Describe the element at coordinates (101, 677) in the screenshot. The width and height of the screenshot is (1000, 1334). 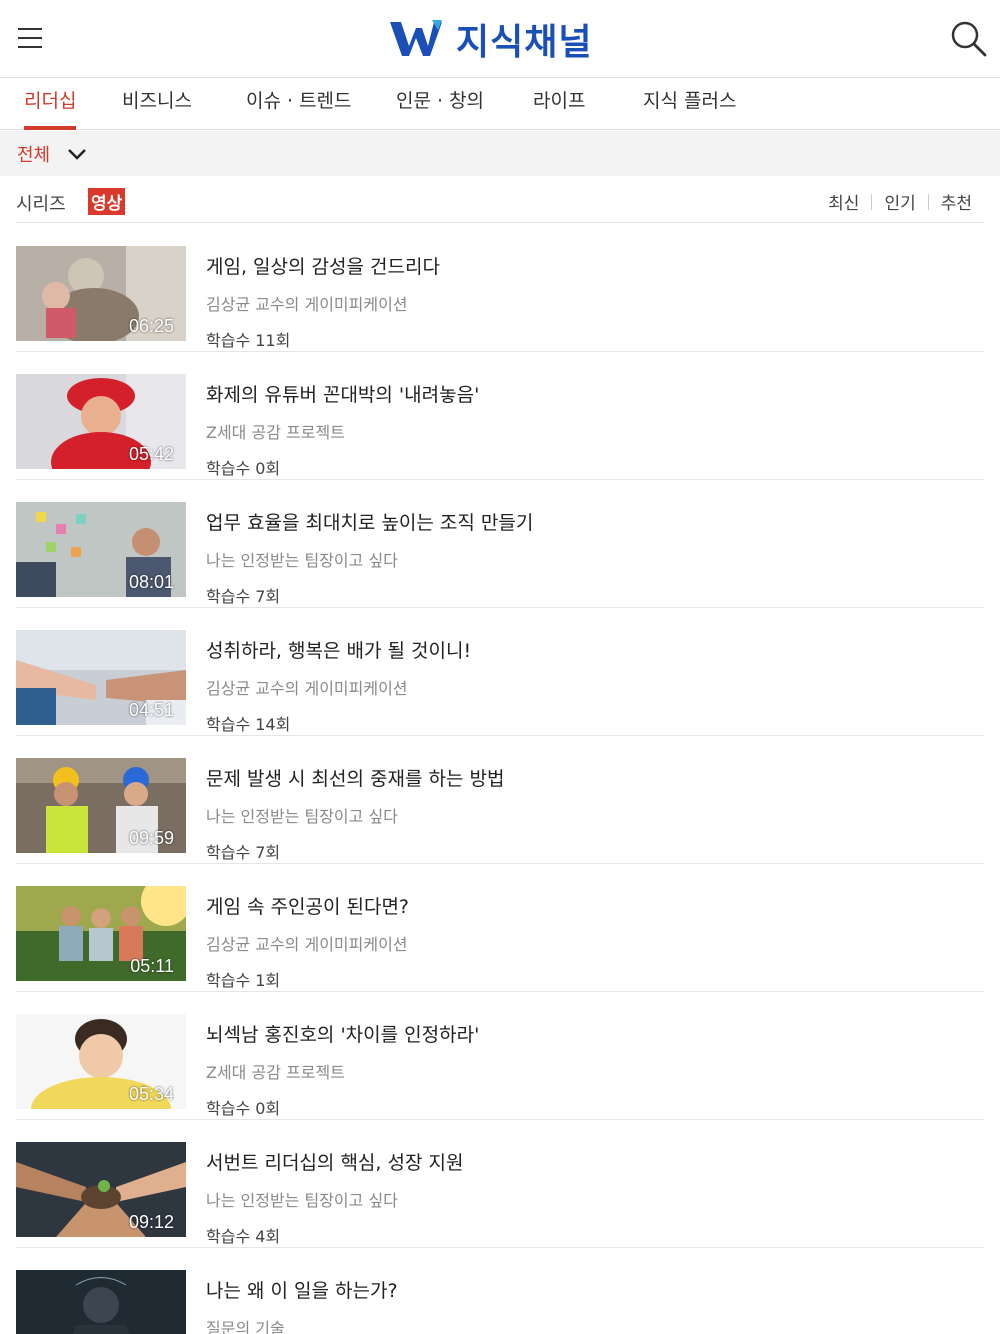
I see `video-thumbnail: 04:51` at that location.